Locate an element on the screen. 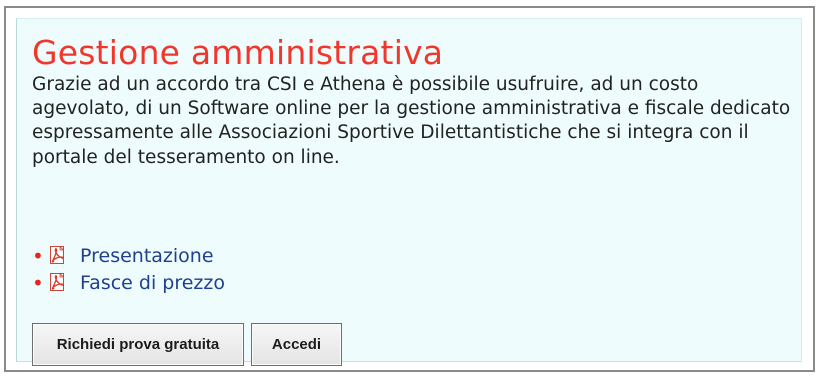 The width and height of the screenshot is (821, 376). document-list: • Presentazione • Fasce di prezzo is located at coordinates (128, 270).